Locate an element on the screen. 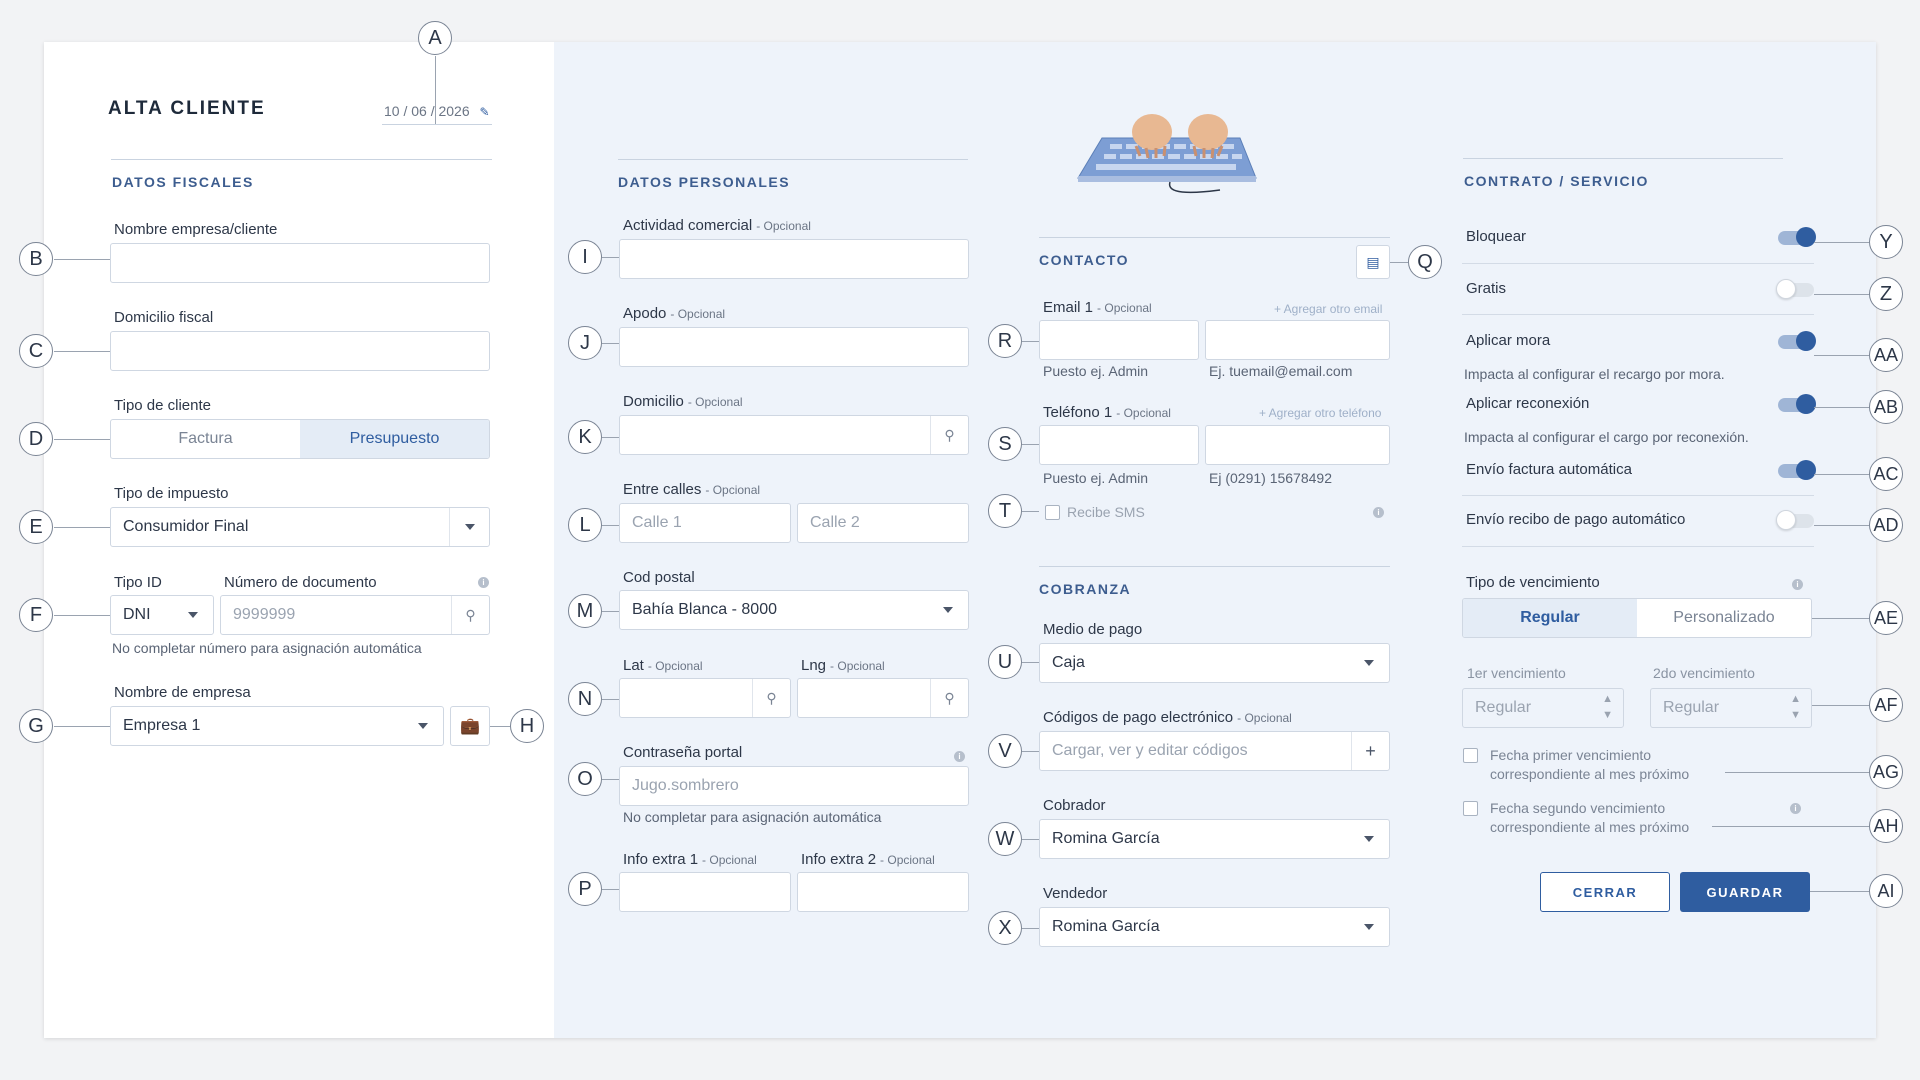 This screenshot has height=1080, width=1920. calle1-input: Calle 1 is located at coordinates (705, 523).